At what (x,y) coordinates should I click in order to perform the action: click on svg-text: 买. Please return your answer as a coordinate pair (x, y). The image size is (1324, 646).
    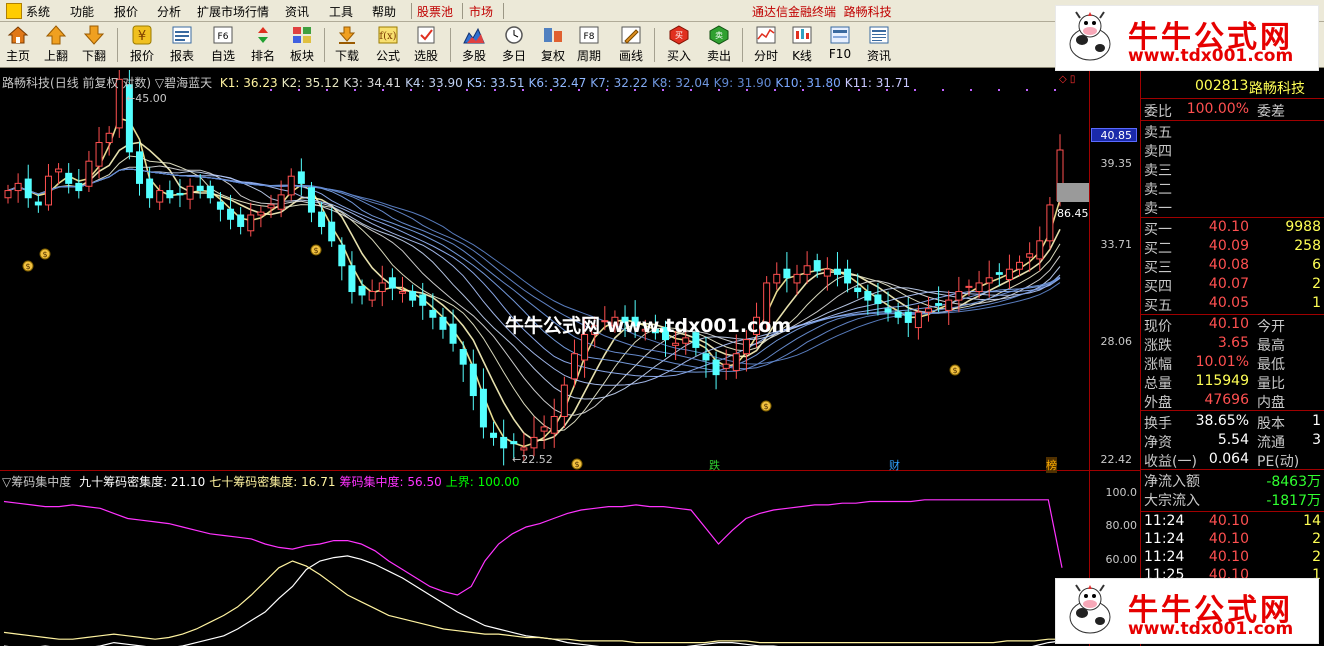
    Looking at the image, I should click on (679, 35).